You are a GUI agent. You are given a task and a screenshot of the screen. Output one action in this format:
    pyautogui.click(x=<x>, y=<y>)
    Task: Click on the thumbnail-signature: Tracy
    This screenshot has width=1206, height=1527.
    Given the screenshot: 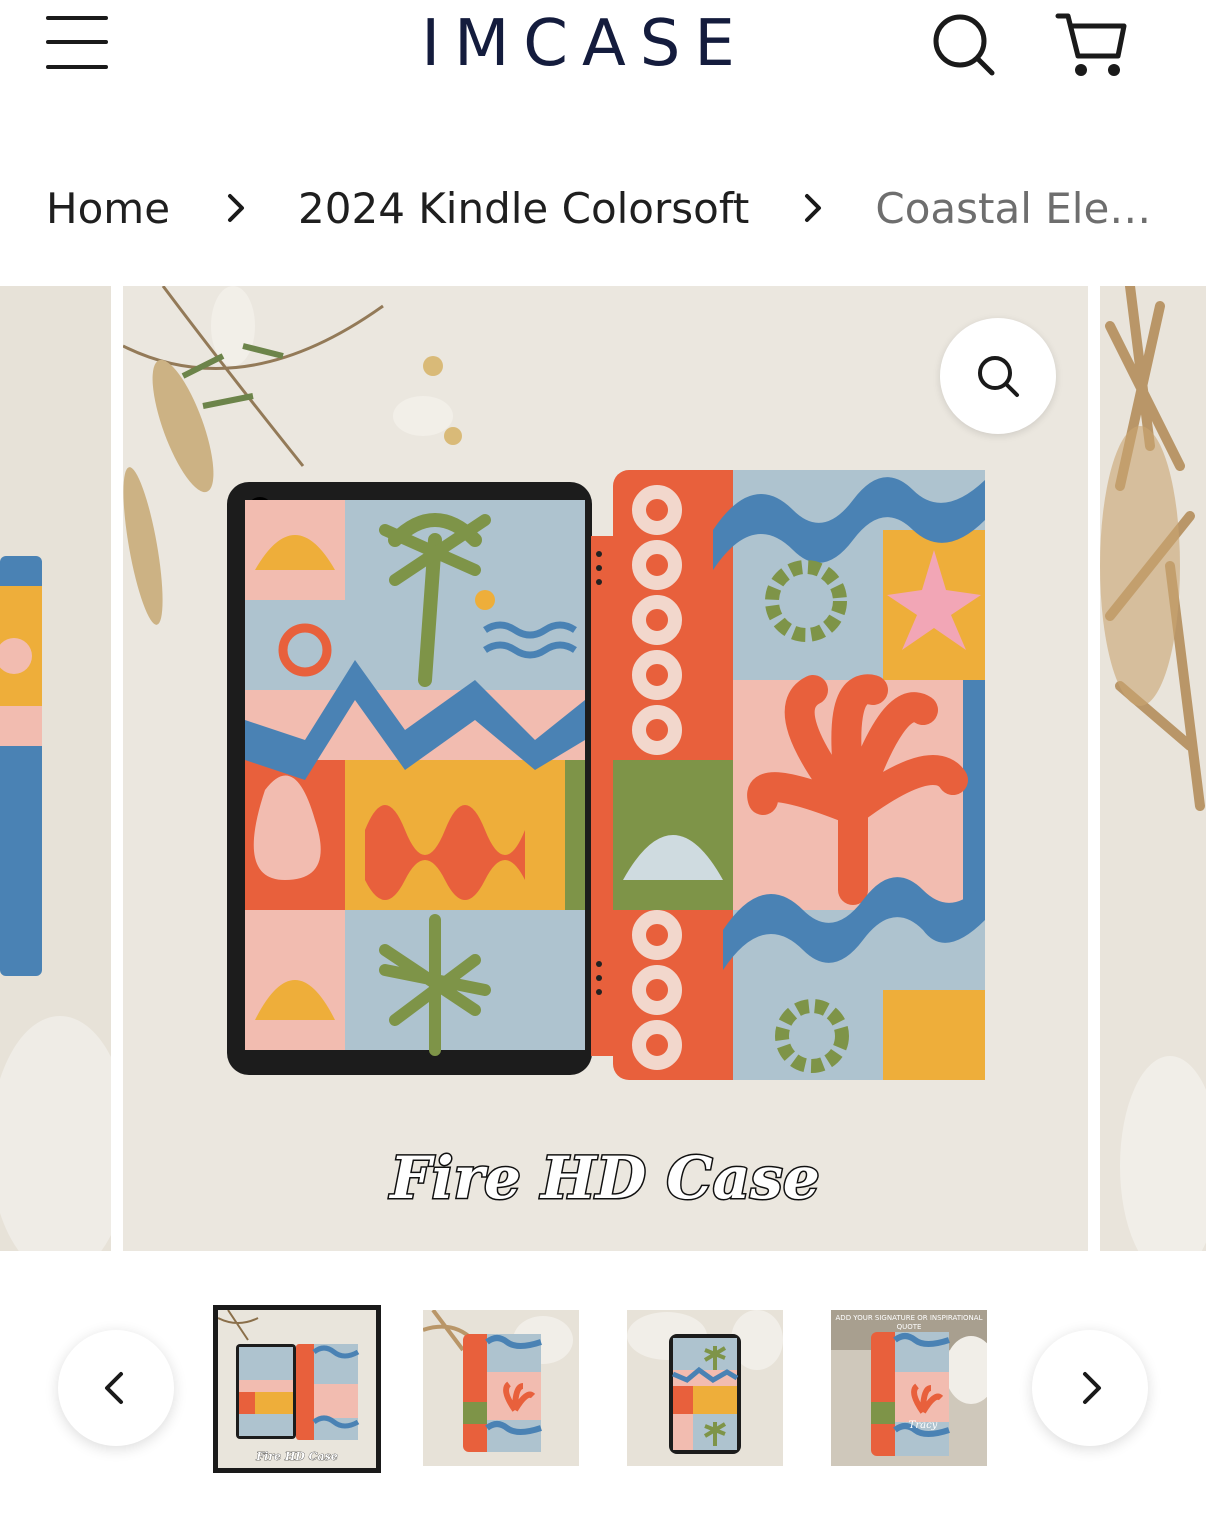 What is the action you would take?
    pyautogui.click(x=923, y=1425)
    